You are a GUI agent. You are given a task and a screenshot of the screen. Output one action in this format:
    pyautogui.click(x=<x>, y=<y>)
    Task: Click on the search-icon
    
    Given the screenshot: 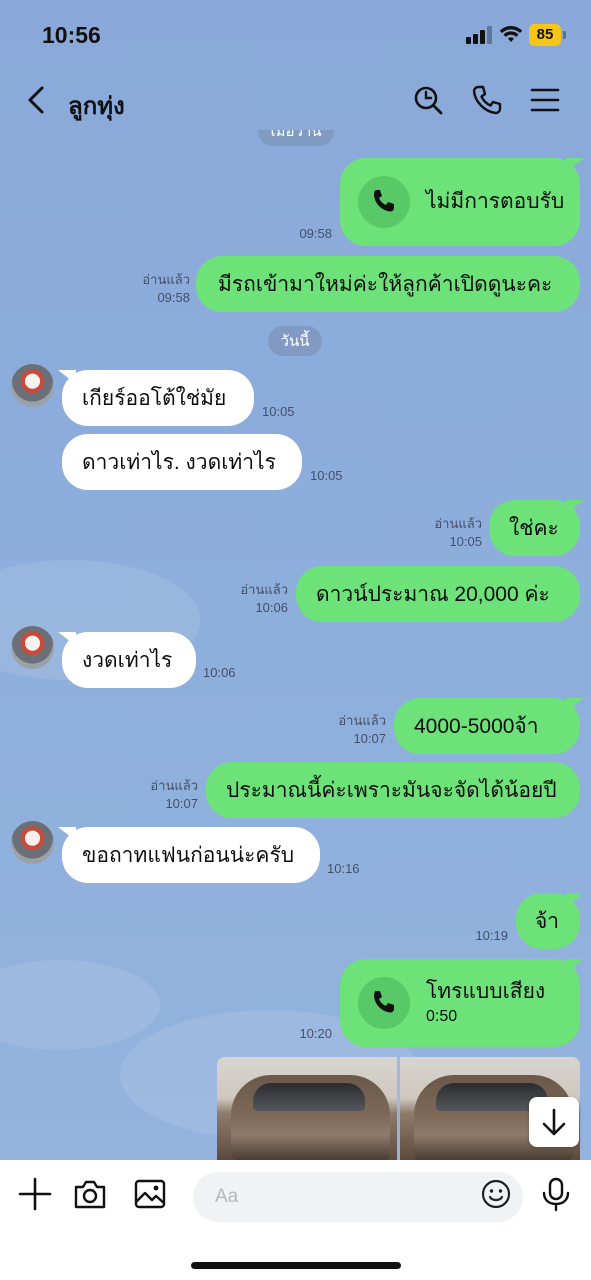 What is the action you would take?
    pyautogui.click(x=428, y=100)
    